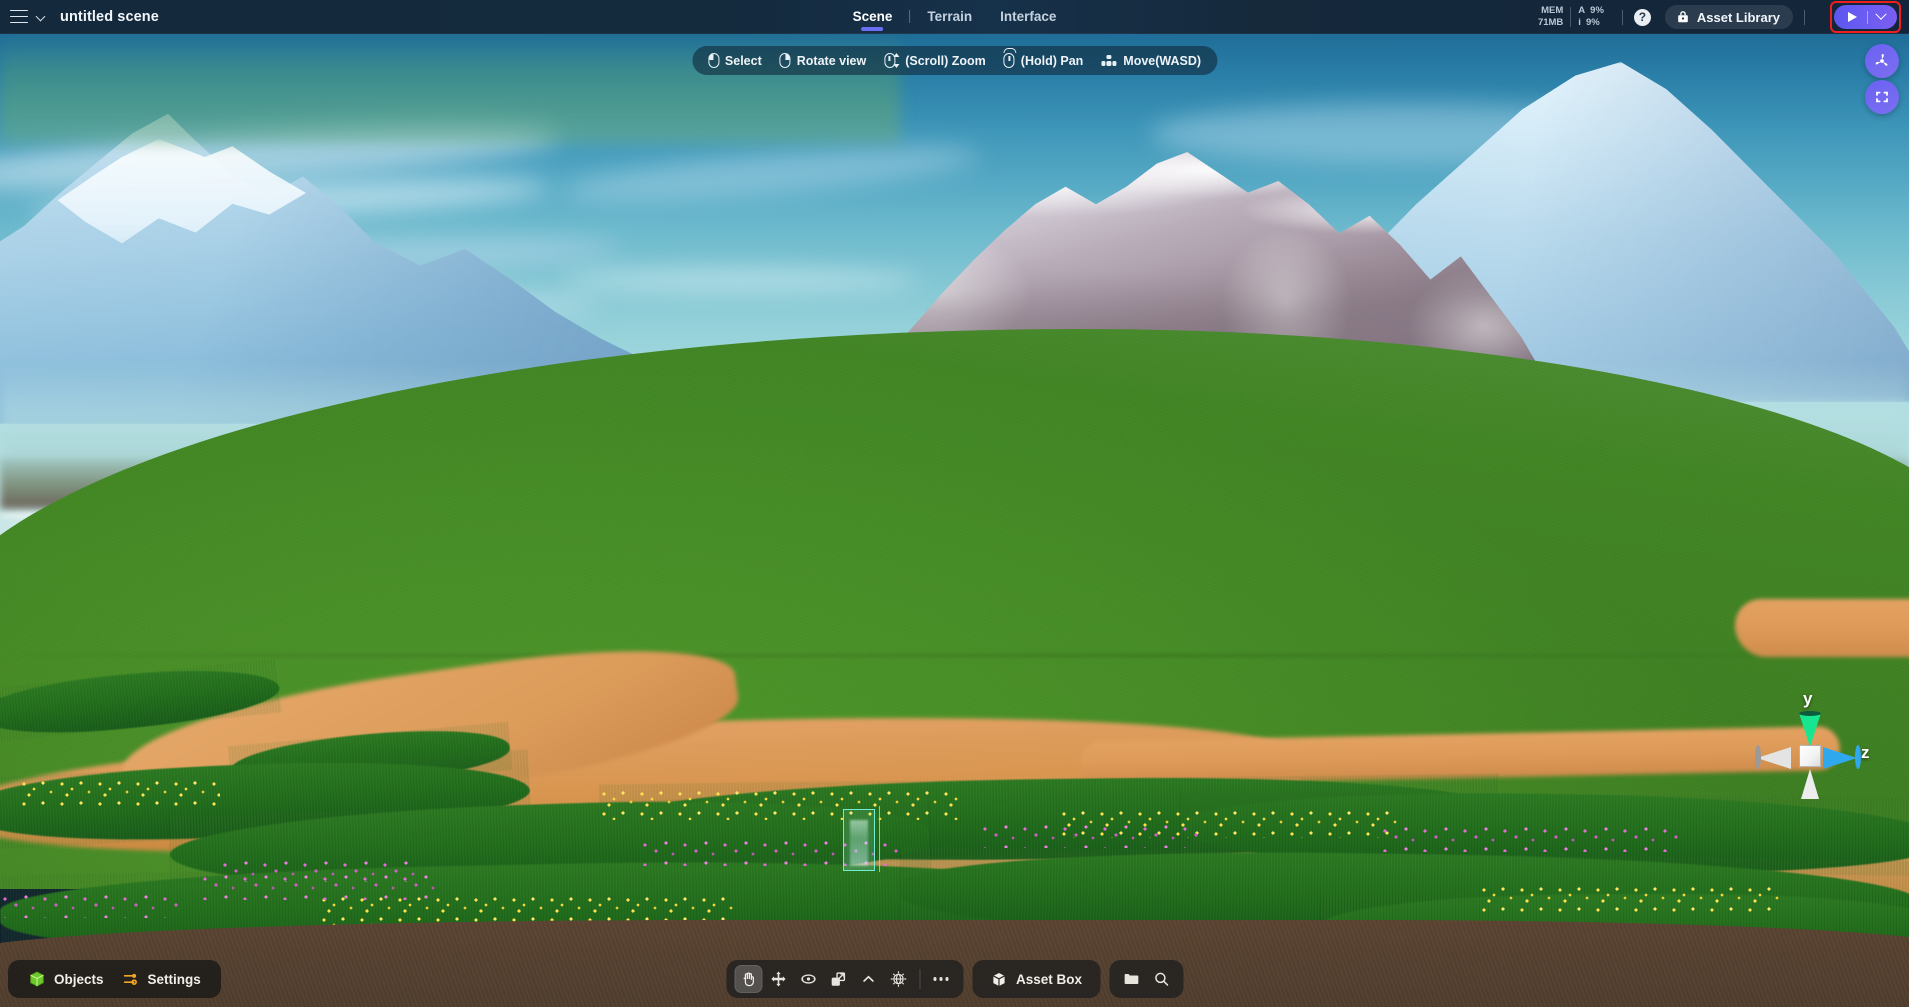  Describe the element at coordinates (859, 843) in the screenshot. I see `selected-object` at that location.